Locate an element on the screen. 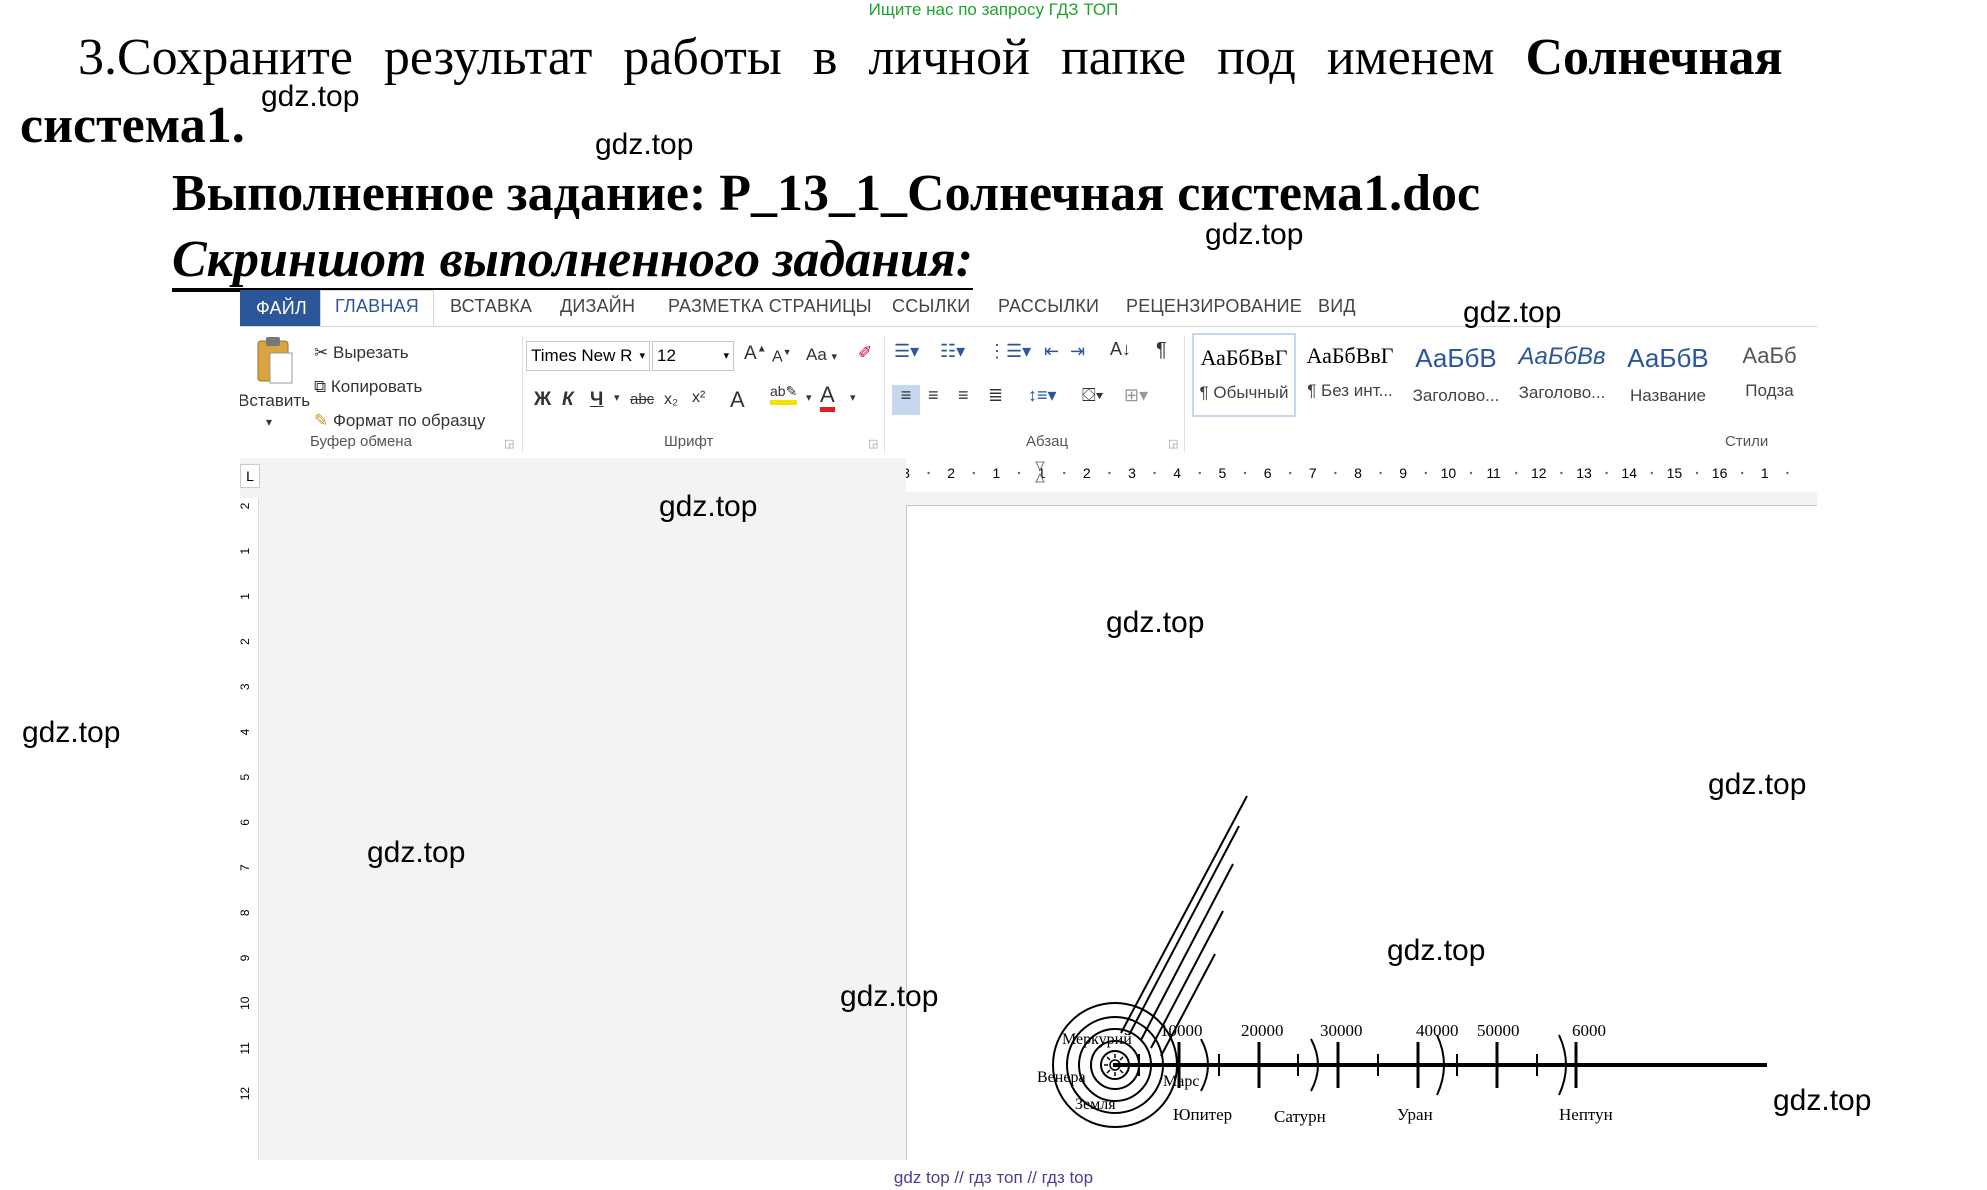  align-right-icon: ≡ is located at coordinates (963, 395).